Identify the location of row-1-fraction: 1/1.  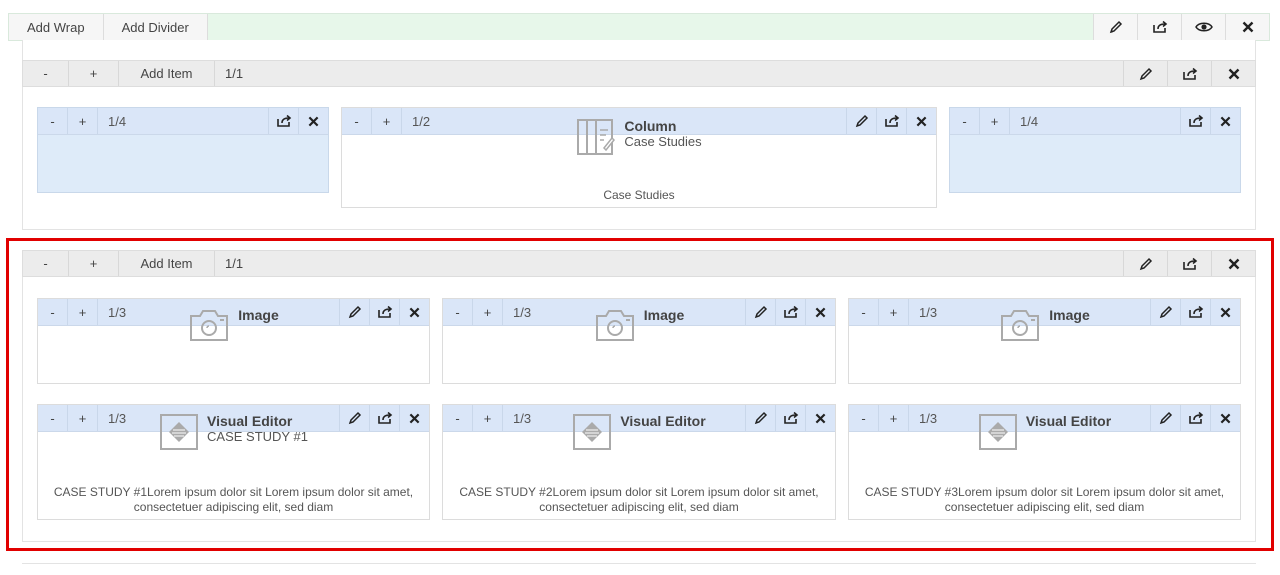
(234, 73).